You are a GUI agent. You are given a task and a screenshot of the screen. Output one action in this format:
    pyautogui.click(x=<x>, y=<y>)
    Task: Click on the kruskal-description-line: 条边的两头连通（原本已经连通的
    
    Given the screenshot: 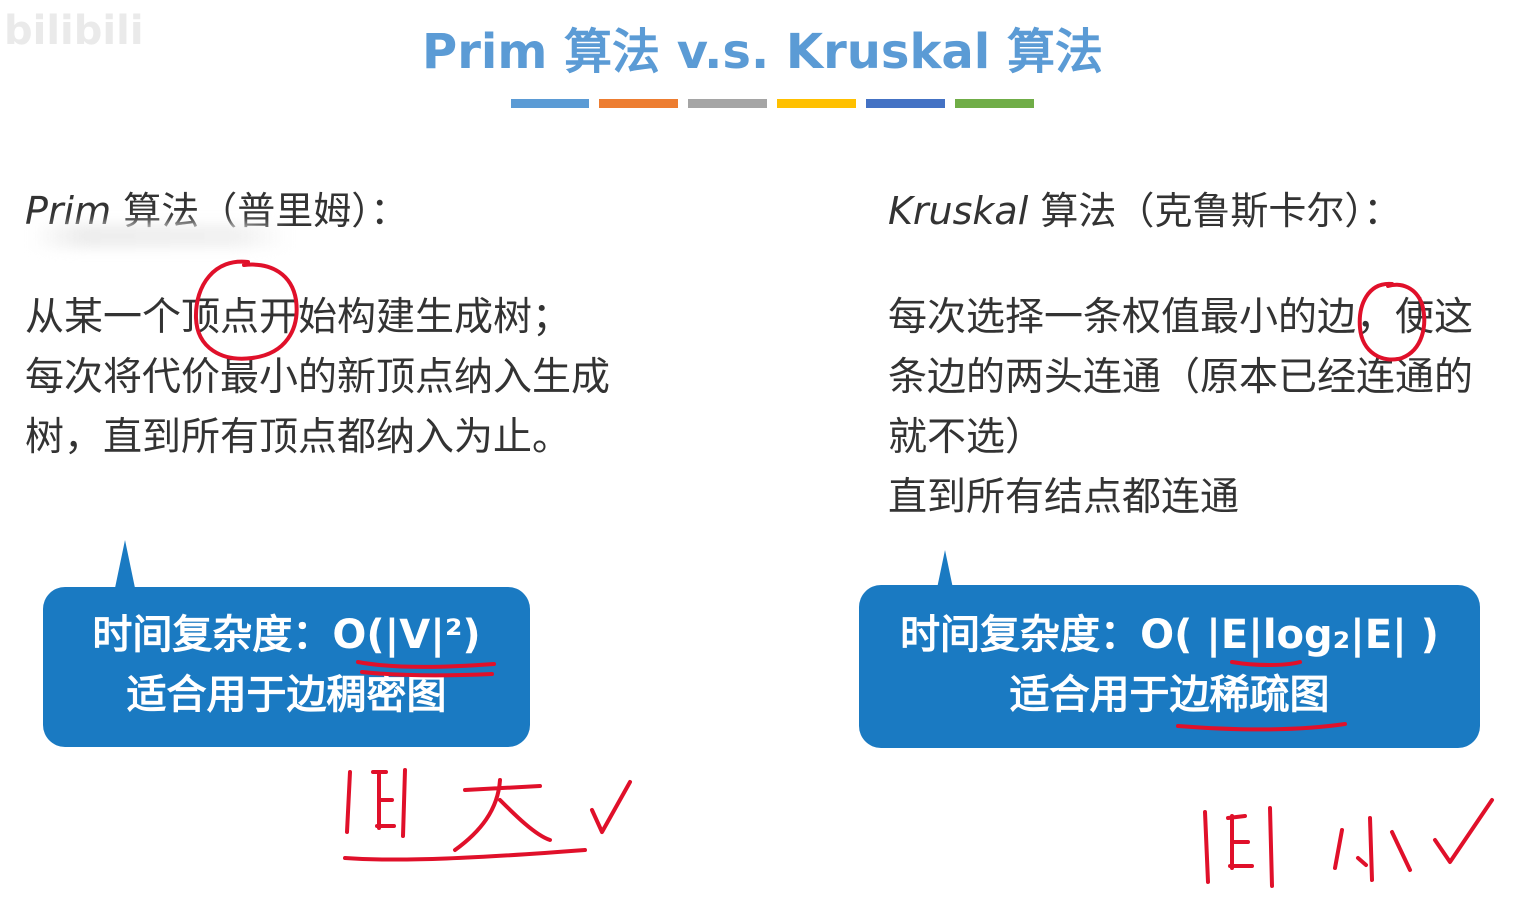 What is the action you would take?
    pyautogui.click(x=1181, y=377)
    